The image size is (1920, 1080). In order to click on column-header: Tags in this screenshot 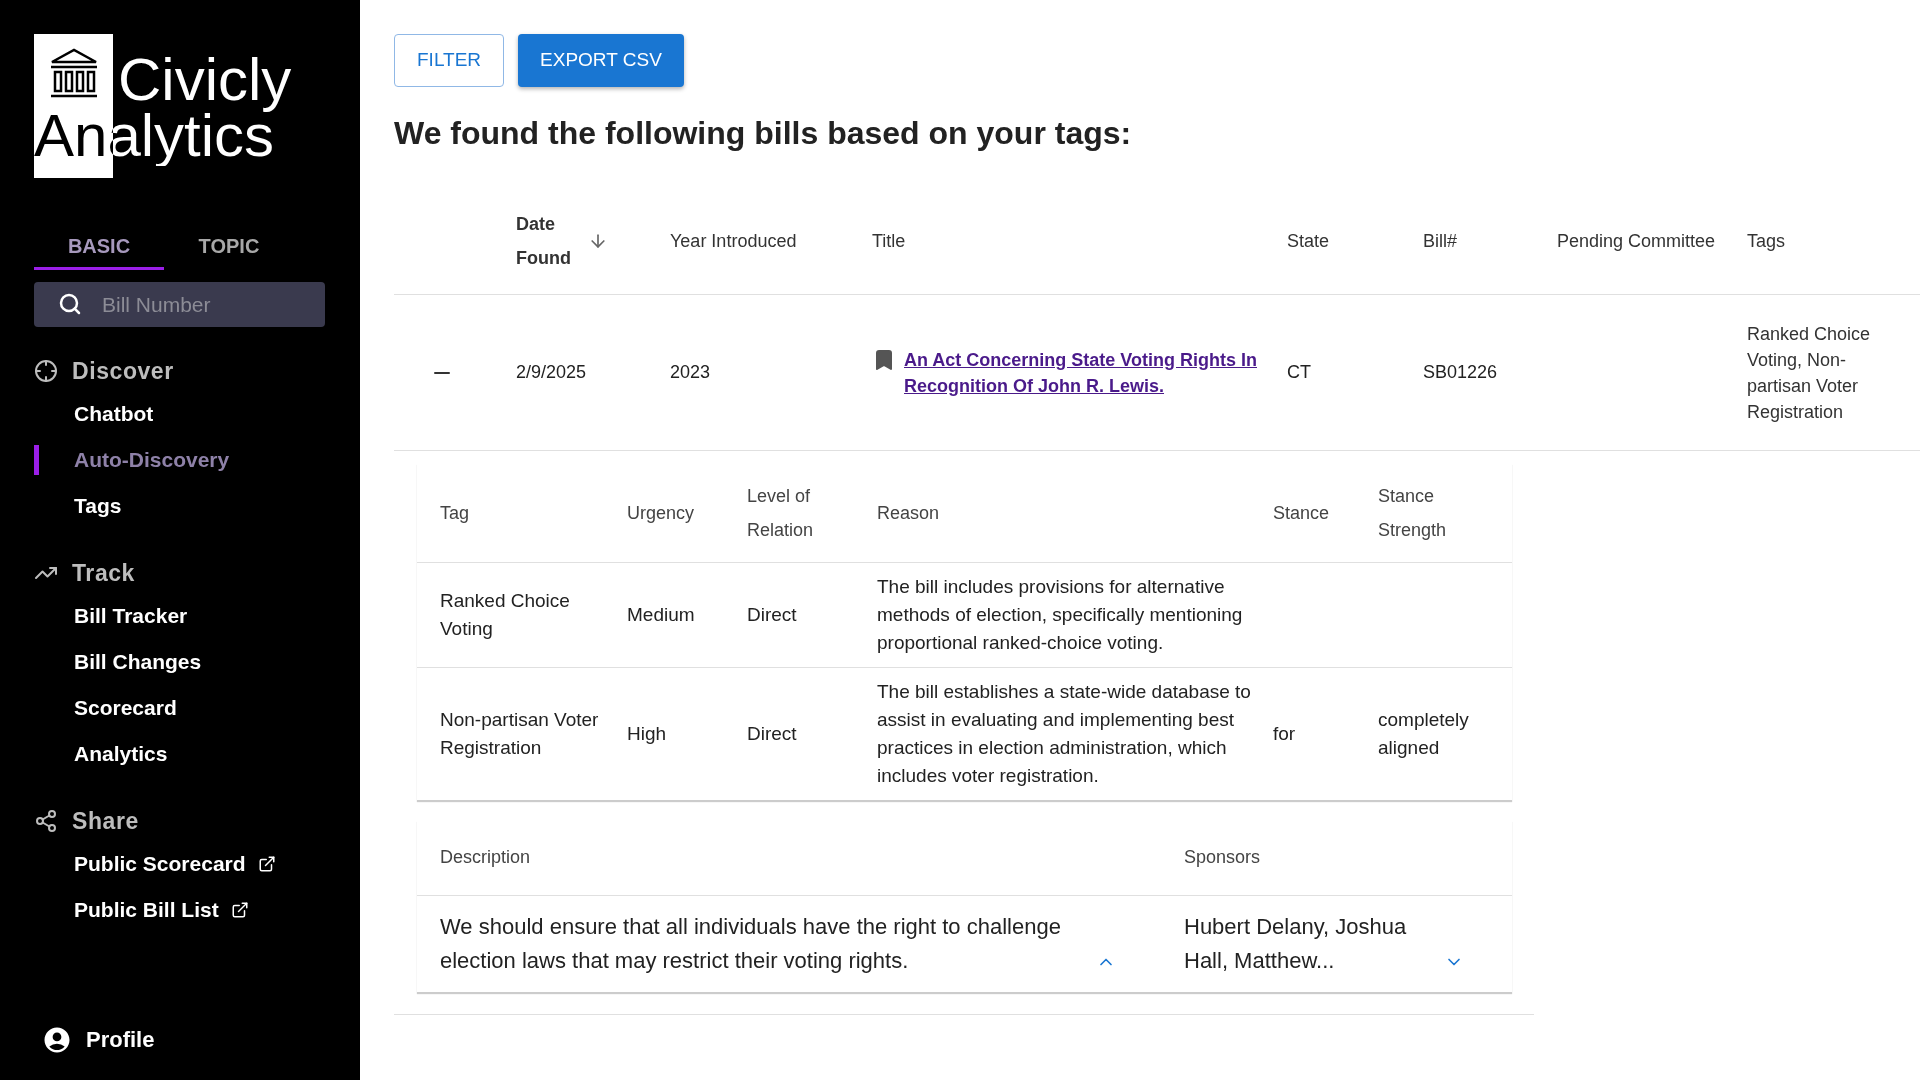, I will do `click(1766, 240)`.